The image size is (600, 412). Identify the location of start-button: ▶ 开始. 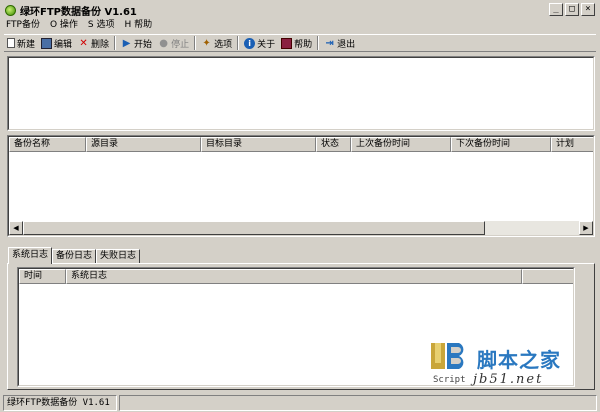
(136, 43).